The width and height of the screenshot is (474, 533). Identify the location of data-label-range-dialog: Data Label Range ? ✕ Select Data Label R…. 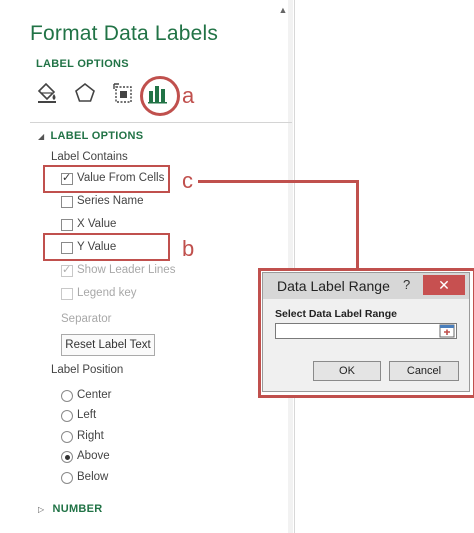
(366, 332).